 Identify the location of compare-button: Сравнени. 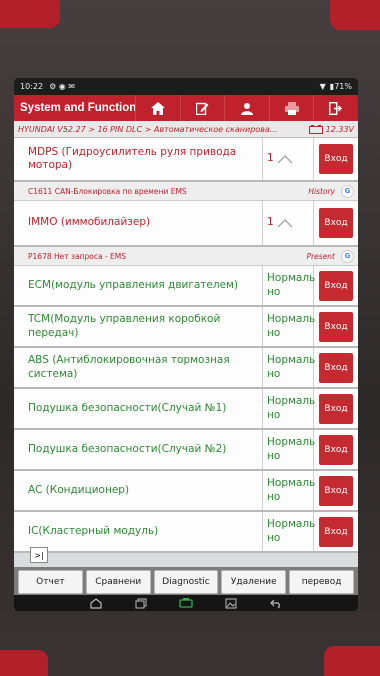
(118, 582).